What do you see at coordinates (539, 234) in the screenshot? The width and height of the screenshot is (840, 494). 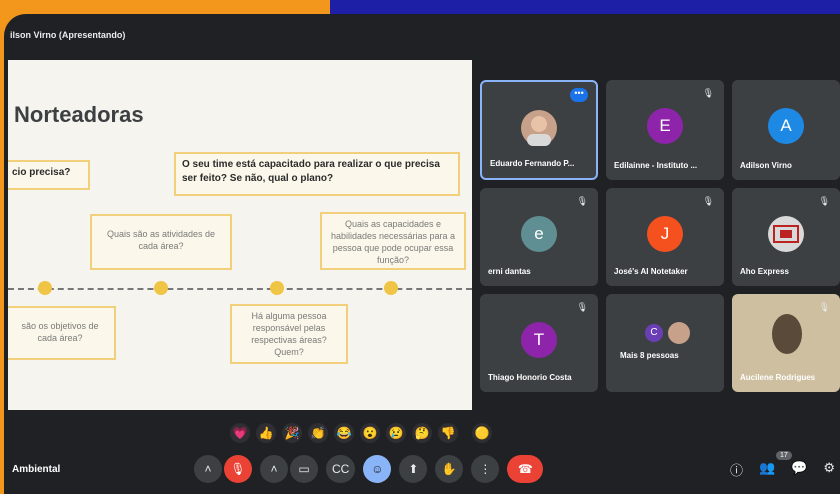 I see `participant-avatar: e` at bounding box center [539, 234].